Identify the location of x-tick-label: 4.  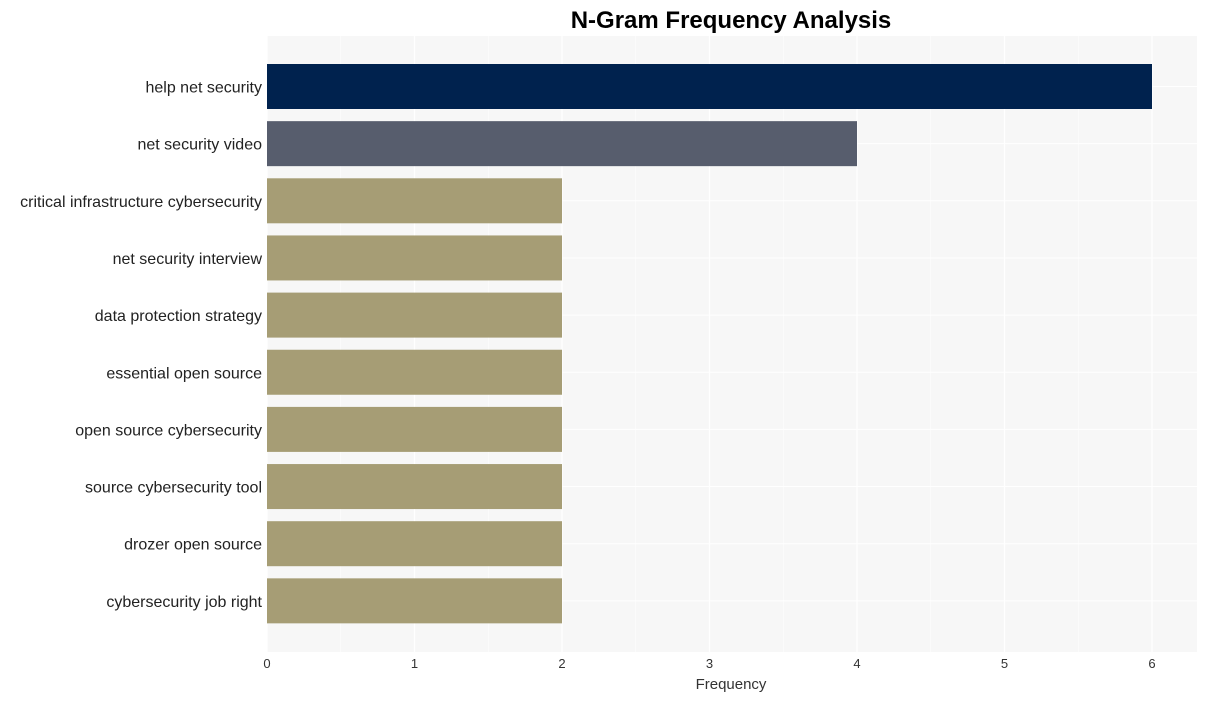
(856, 663).